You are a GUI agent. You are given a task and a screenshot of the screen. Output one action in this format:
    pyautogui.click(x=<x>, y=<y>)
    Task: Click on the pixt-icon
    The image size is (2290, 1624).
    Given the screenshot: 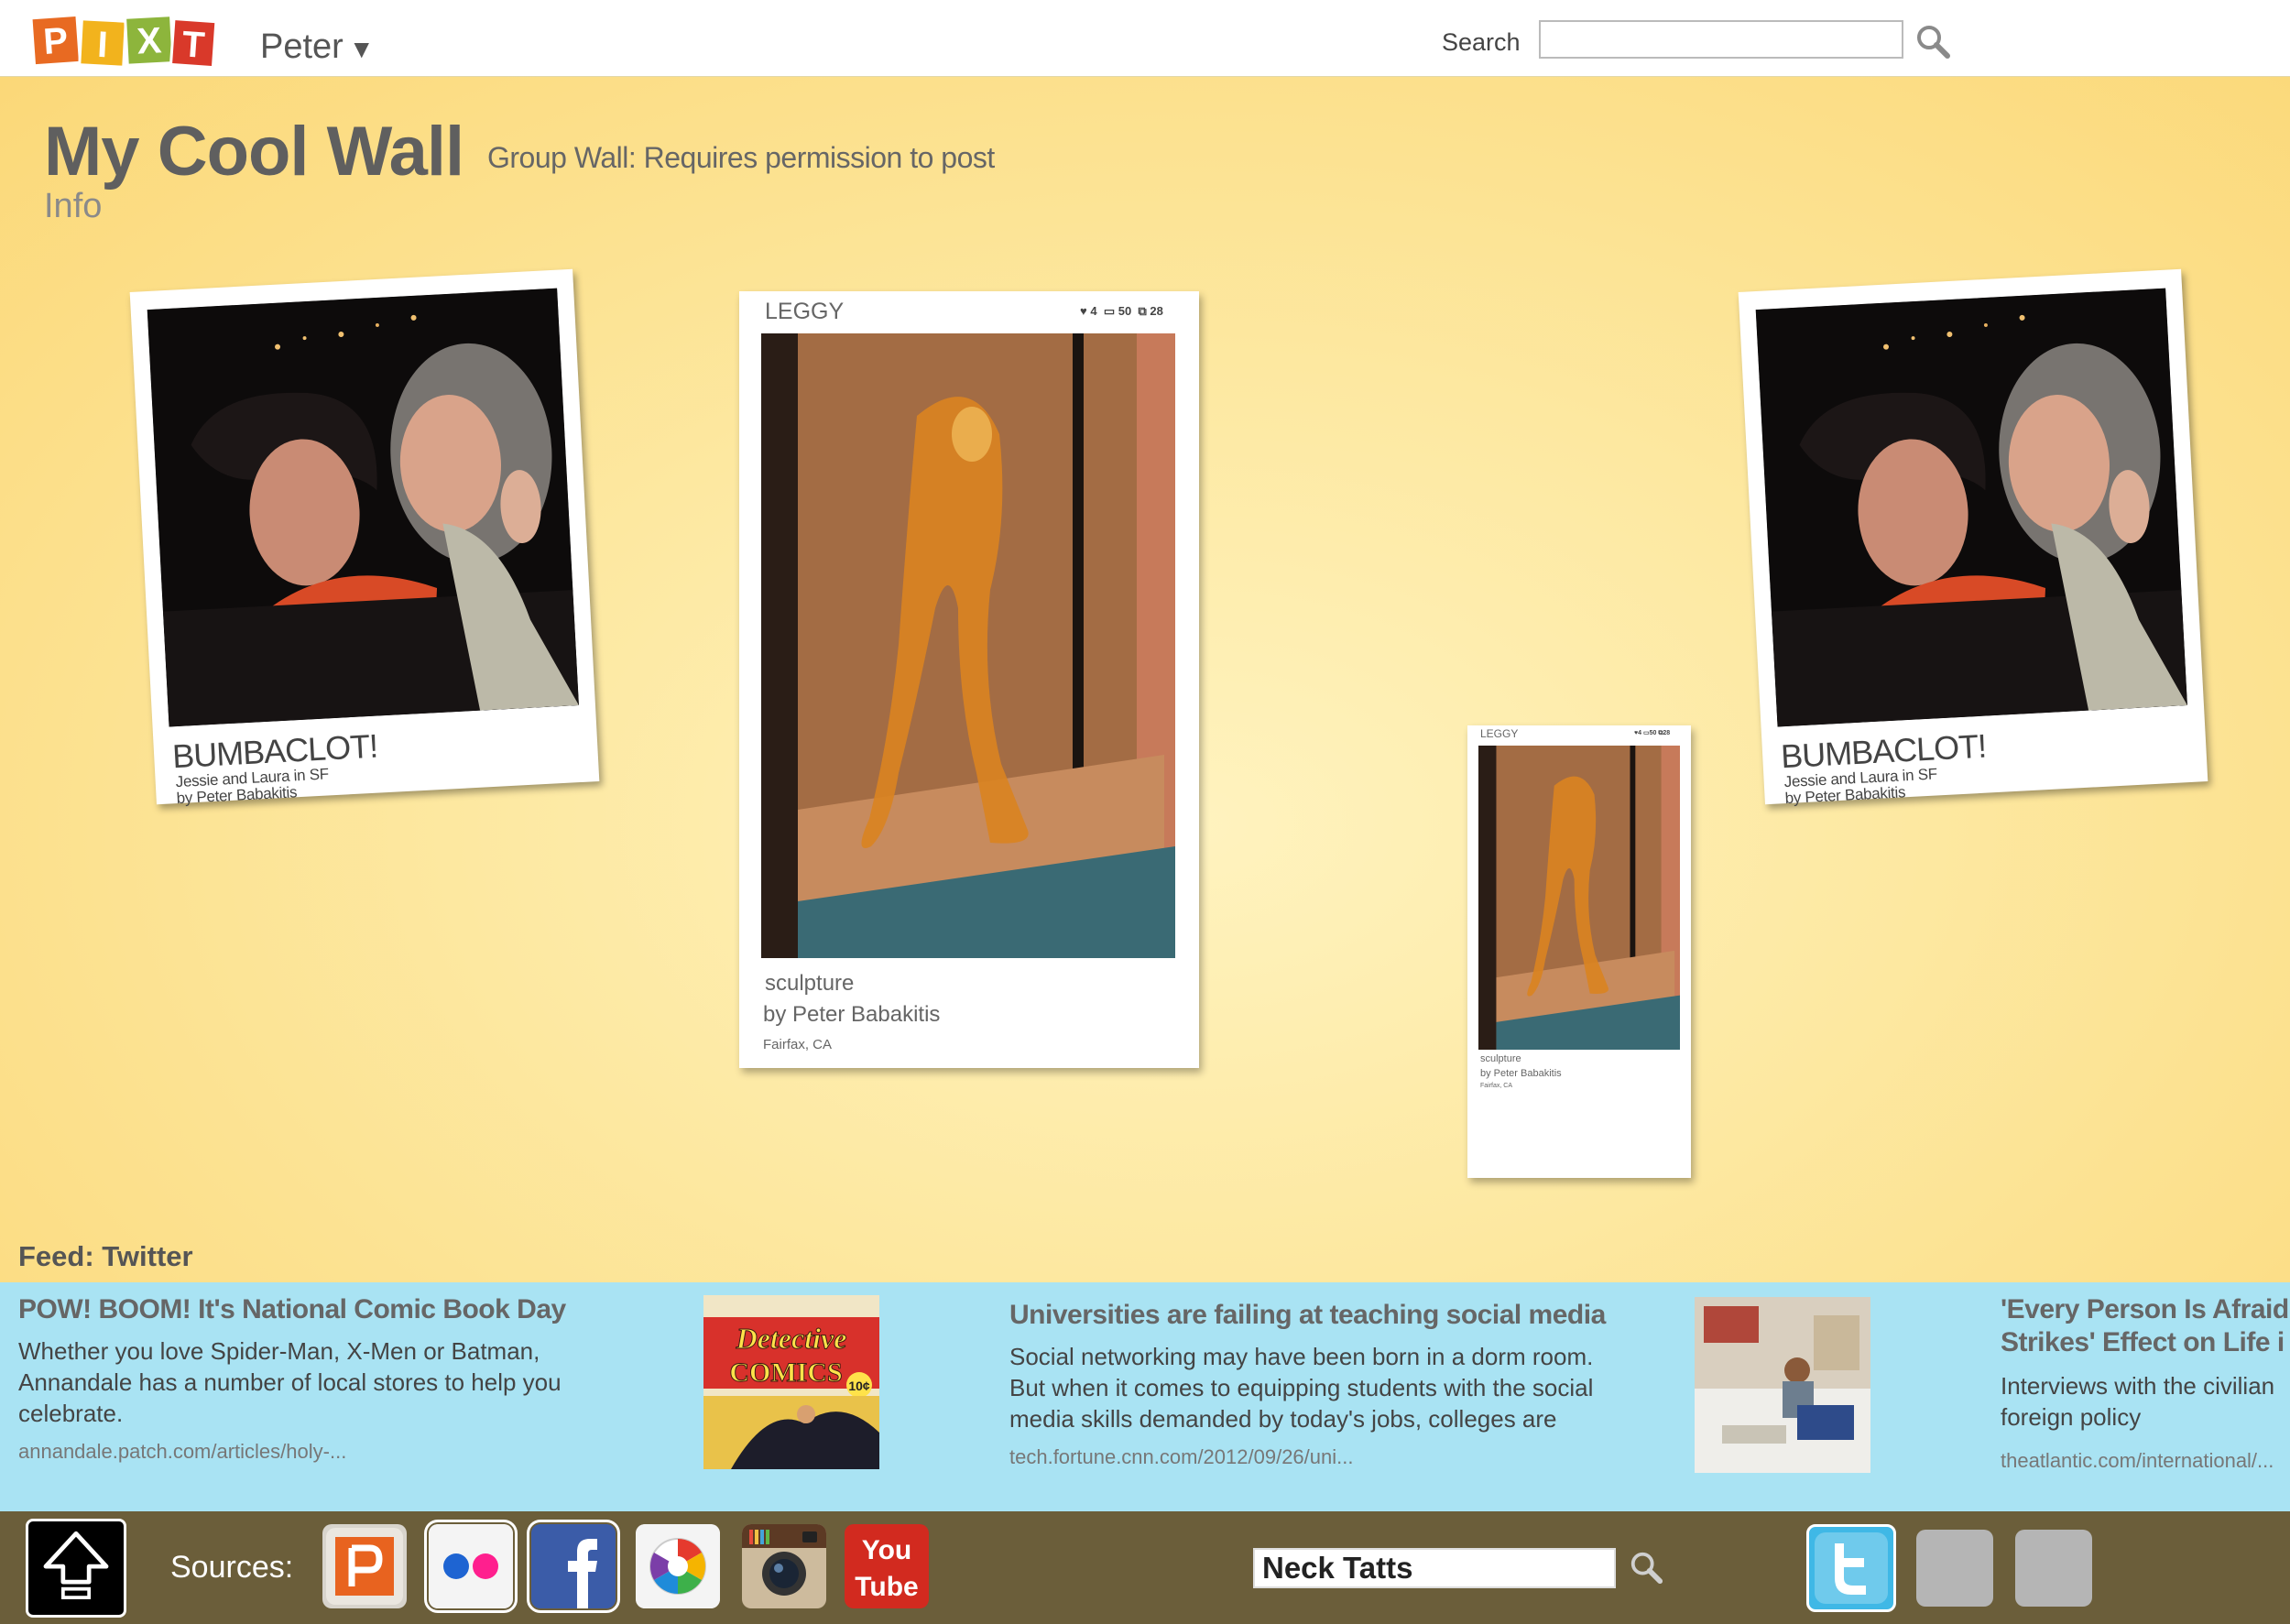 What is the action you would take?
    pyautogui.click(x=364, y=1566)
    